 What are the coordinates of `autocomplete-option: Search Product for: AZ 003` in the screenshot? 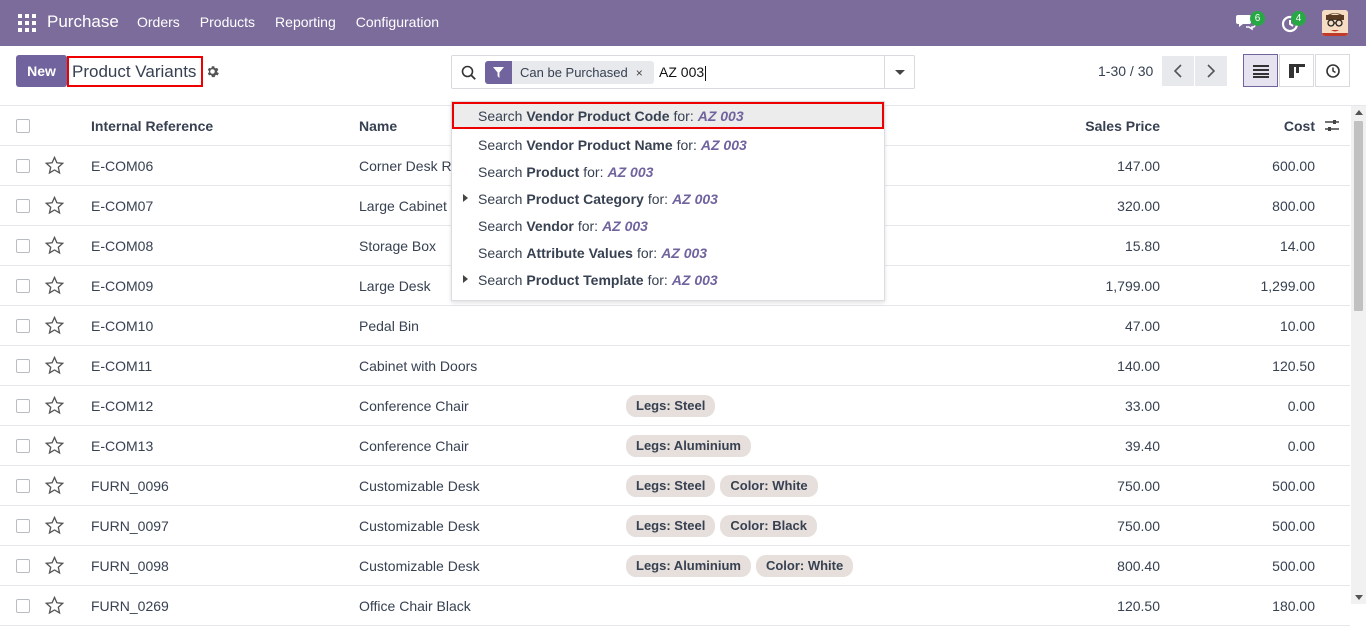 It's located at (668, 171).